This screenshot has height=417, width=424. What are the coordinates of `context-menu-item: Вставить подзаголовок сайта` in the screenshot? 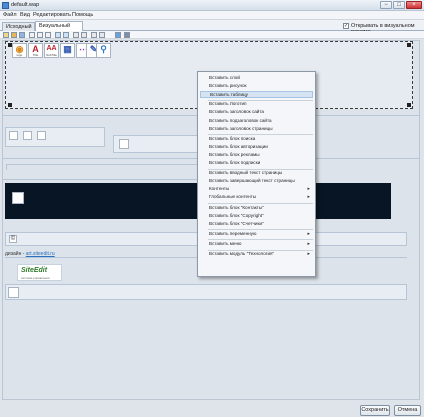 It's located at (240, 121).